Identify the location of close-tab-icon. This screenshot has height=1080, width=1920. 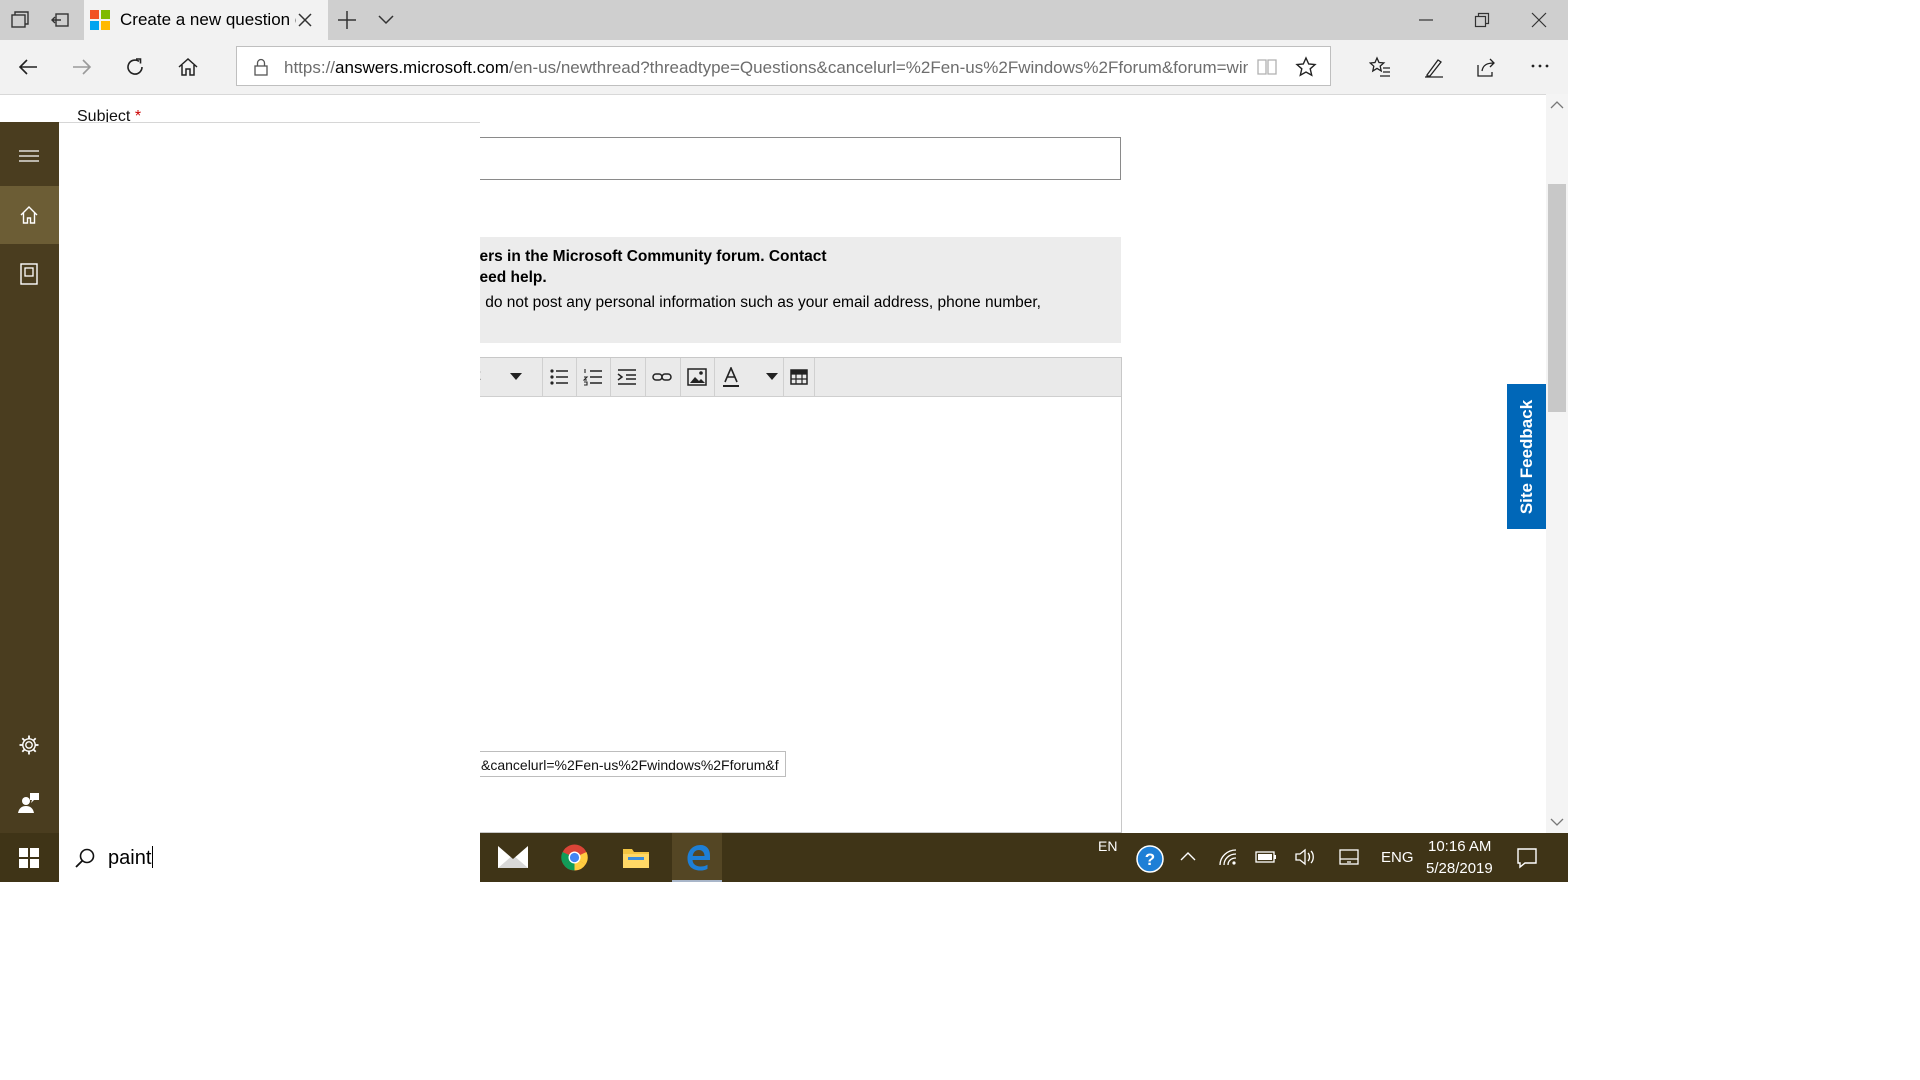
(305, 20).